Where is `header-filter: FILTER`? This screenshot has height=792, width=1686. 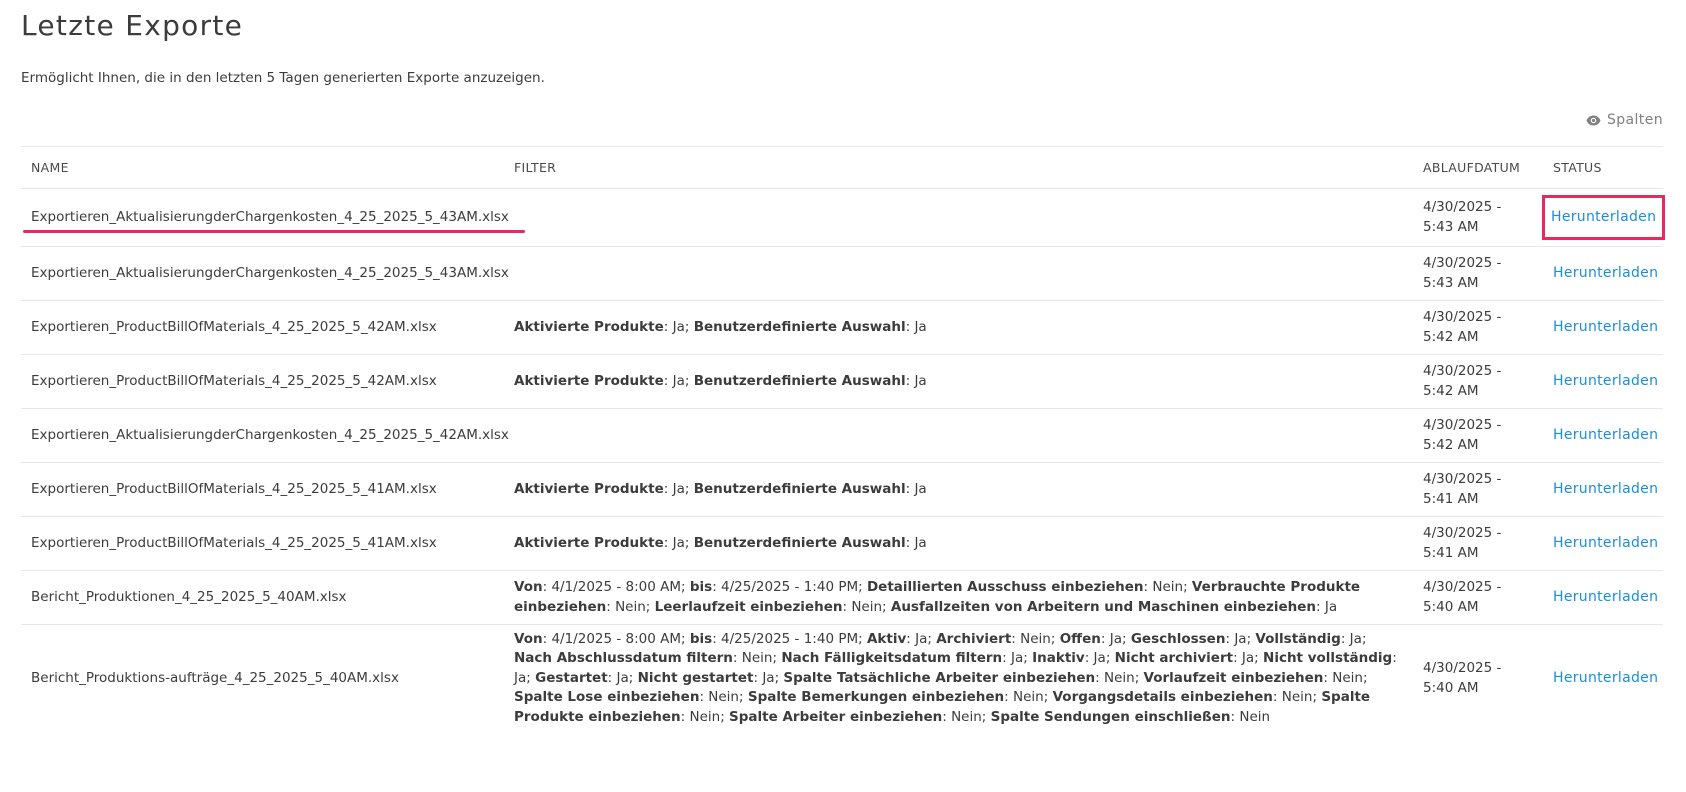
header-filter: FILTER is located at coordinates (968, 168).